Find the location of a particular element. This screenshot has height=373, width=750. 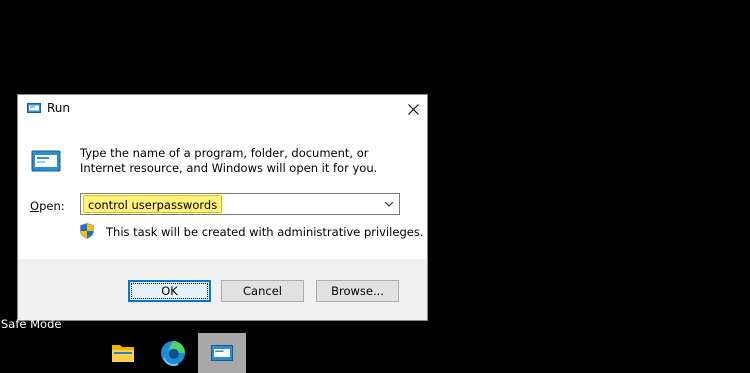

dialog-title: Run is located at coordinates (59, 108).